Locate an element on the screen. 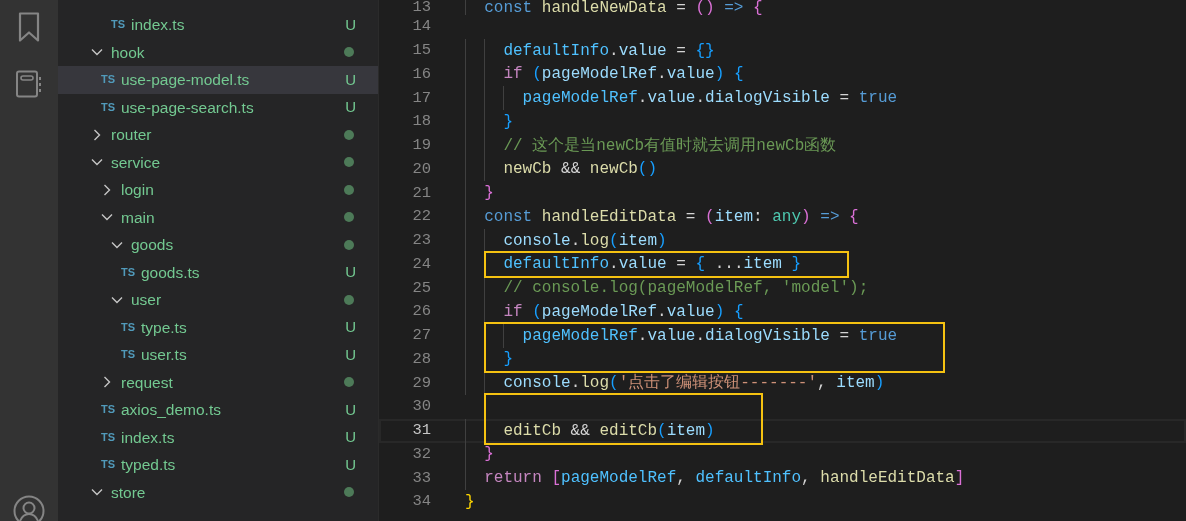  line-number: 26 is located at coordinates (421, 312).